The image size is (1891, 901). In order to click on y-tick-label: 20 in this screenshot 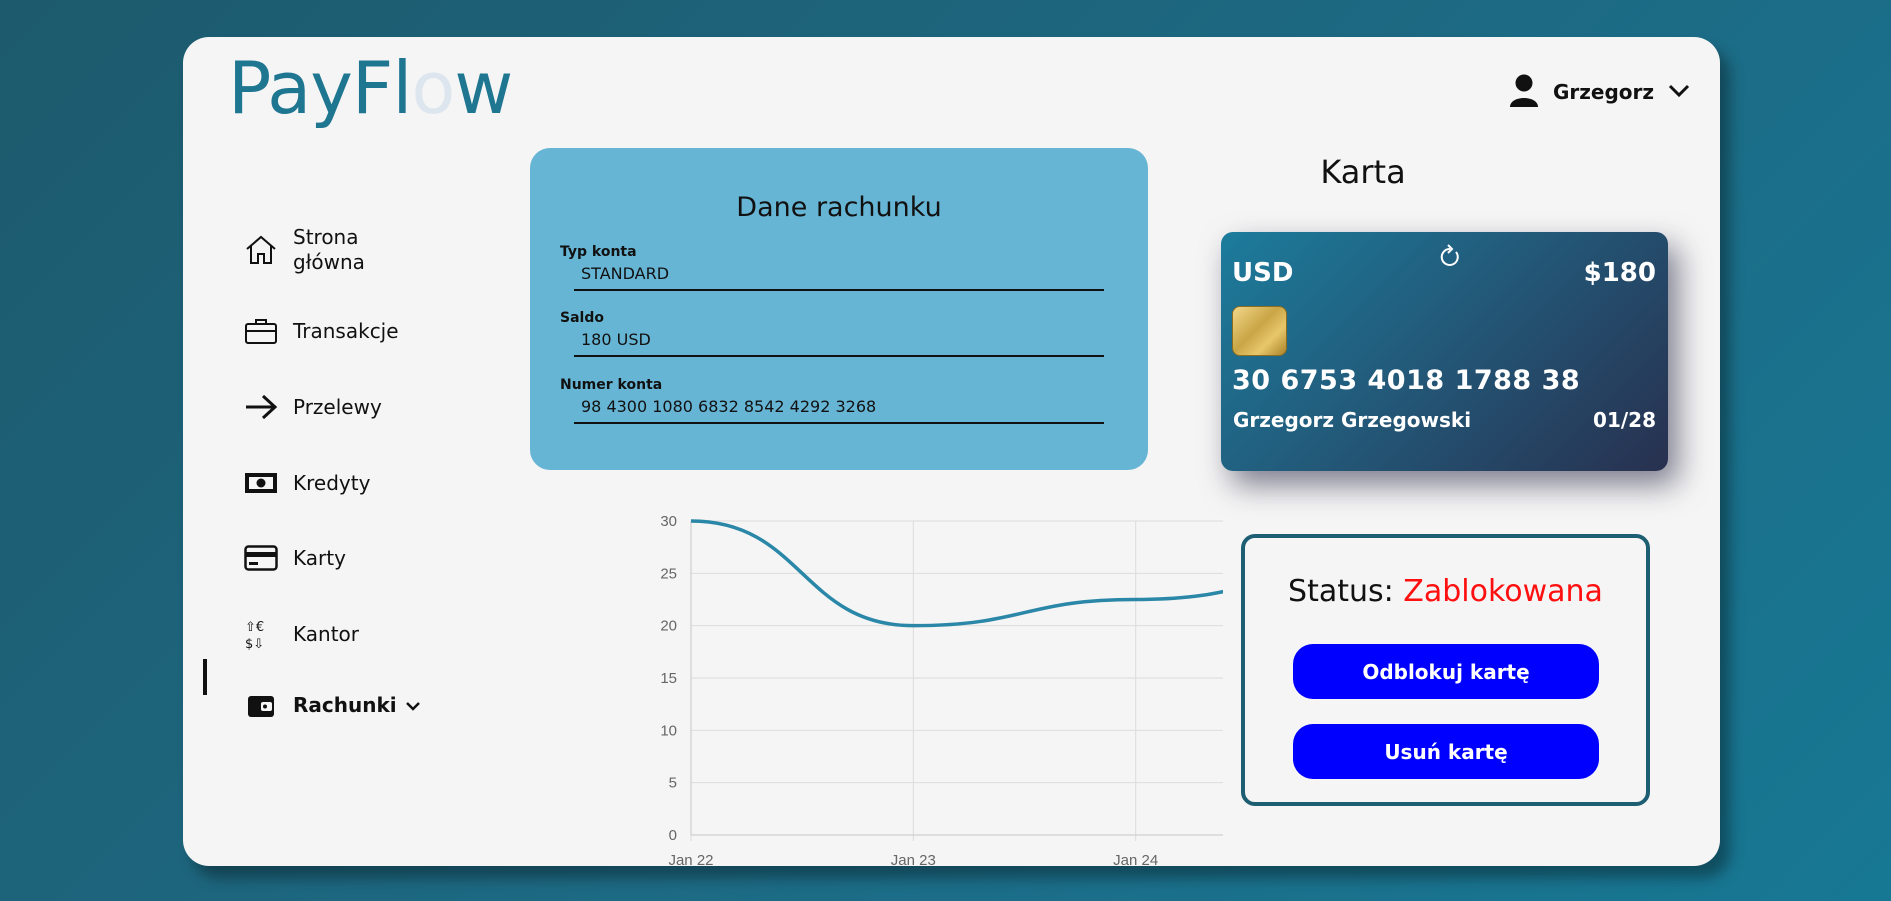, I will do `click(668, 626)`.